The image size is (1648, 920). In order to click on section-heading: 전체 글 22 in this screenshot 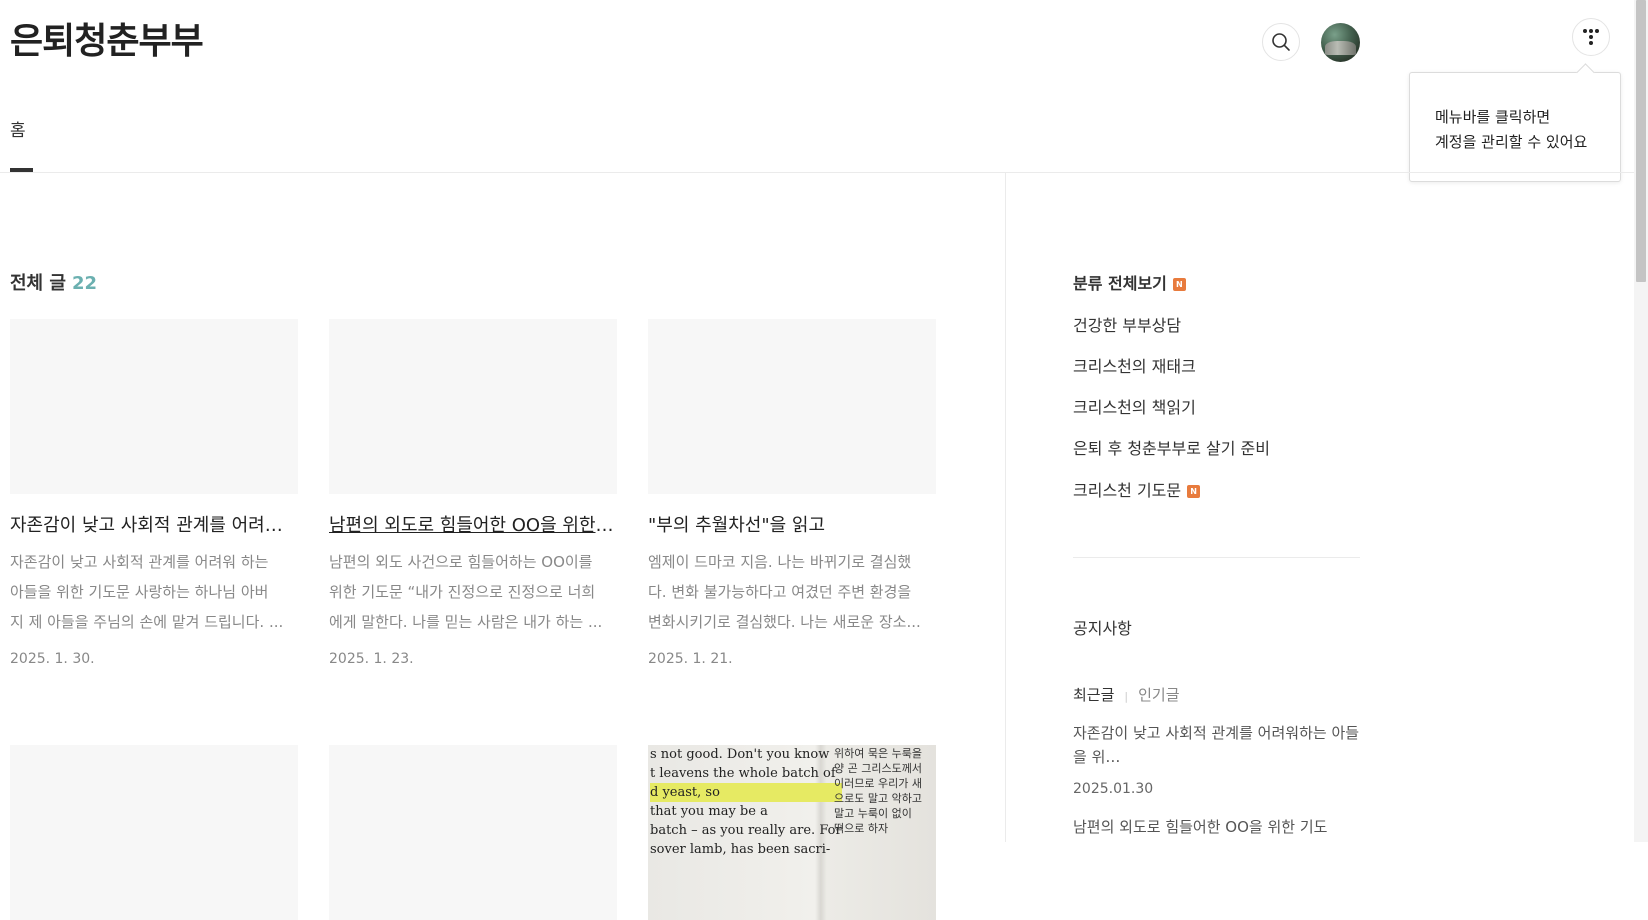, I will do `click(53, 282)`.